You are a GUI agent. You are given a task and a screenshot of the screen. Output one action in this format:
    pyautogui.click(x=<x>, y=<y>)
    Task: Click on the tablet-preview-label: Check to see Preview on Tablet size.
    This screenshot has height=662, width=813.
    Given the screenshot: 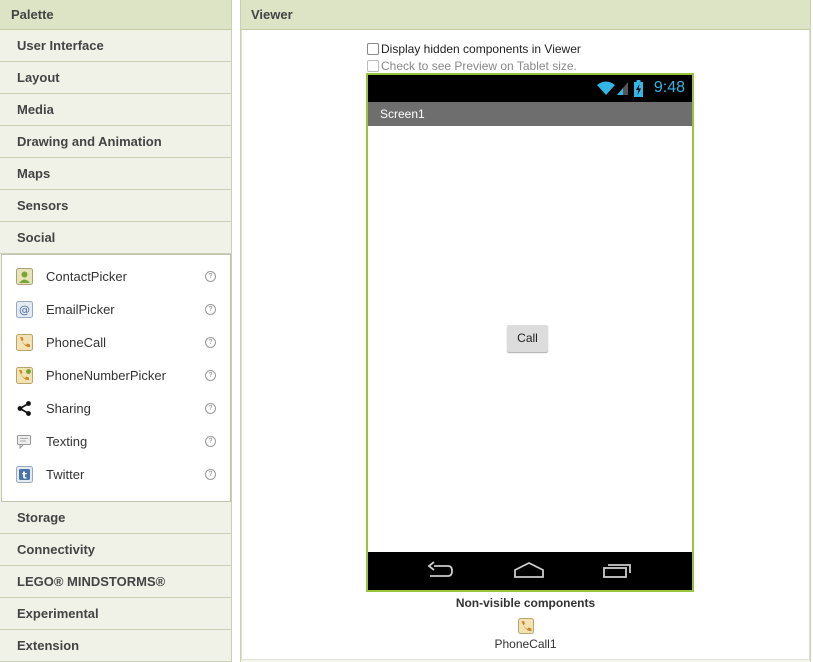 What is the action you would take?
    pyautogui.click(x=479, y=66)
    